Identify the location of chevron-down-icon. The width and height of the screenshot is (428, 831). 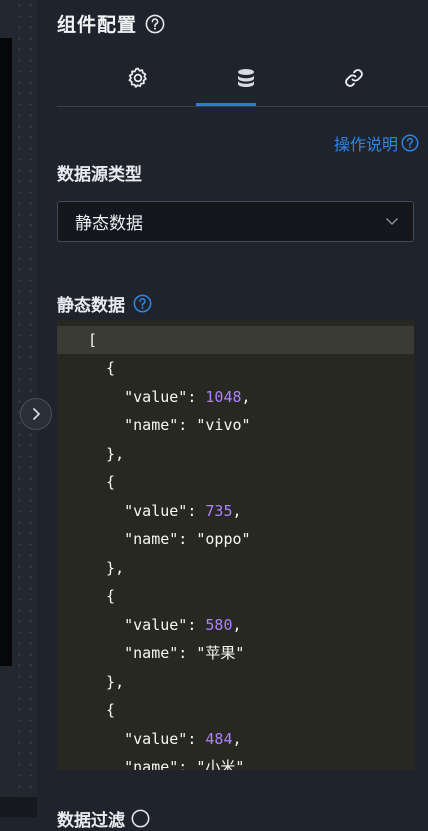
(392, 221).